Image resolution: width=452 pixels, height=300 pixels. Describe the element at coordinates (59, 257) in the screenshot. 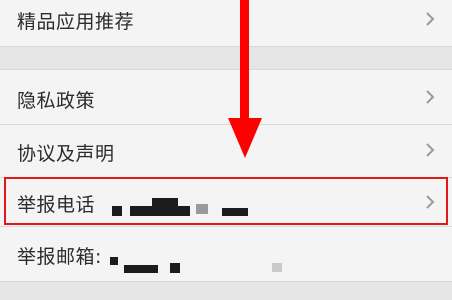

I see `menu-item-label: 举报邮箱:` at that location.